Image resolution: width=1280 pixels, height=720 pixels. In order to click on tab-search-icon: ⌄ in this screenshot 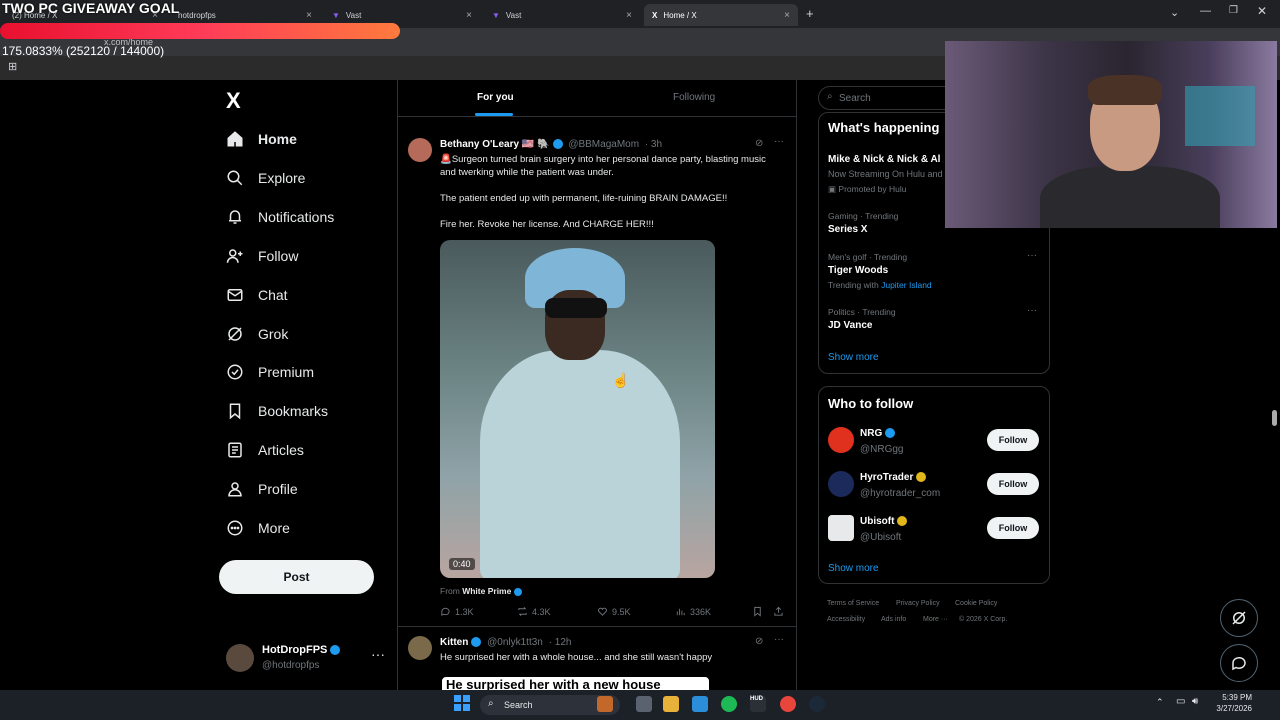, I will do `click(1174, 12)`.